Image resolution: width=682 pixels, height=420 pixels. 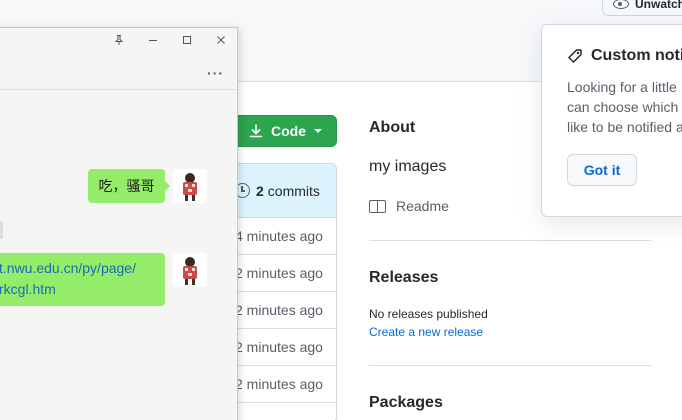 I want to click on chevron-down-icon, so click(x=318, y=131).